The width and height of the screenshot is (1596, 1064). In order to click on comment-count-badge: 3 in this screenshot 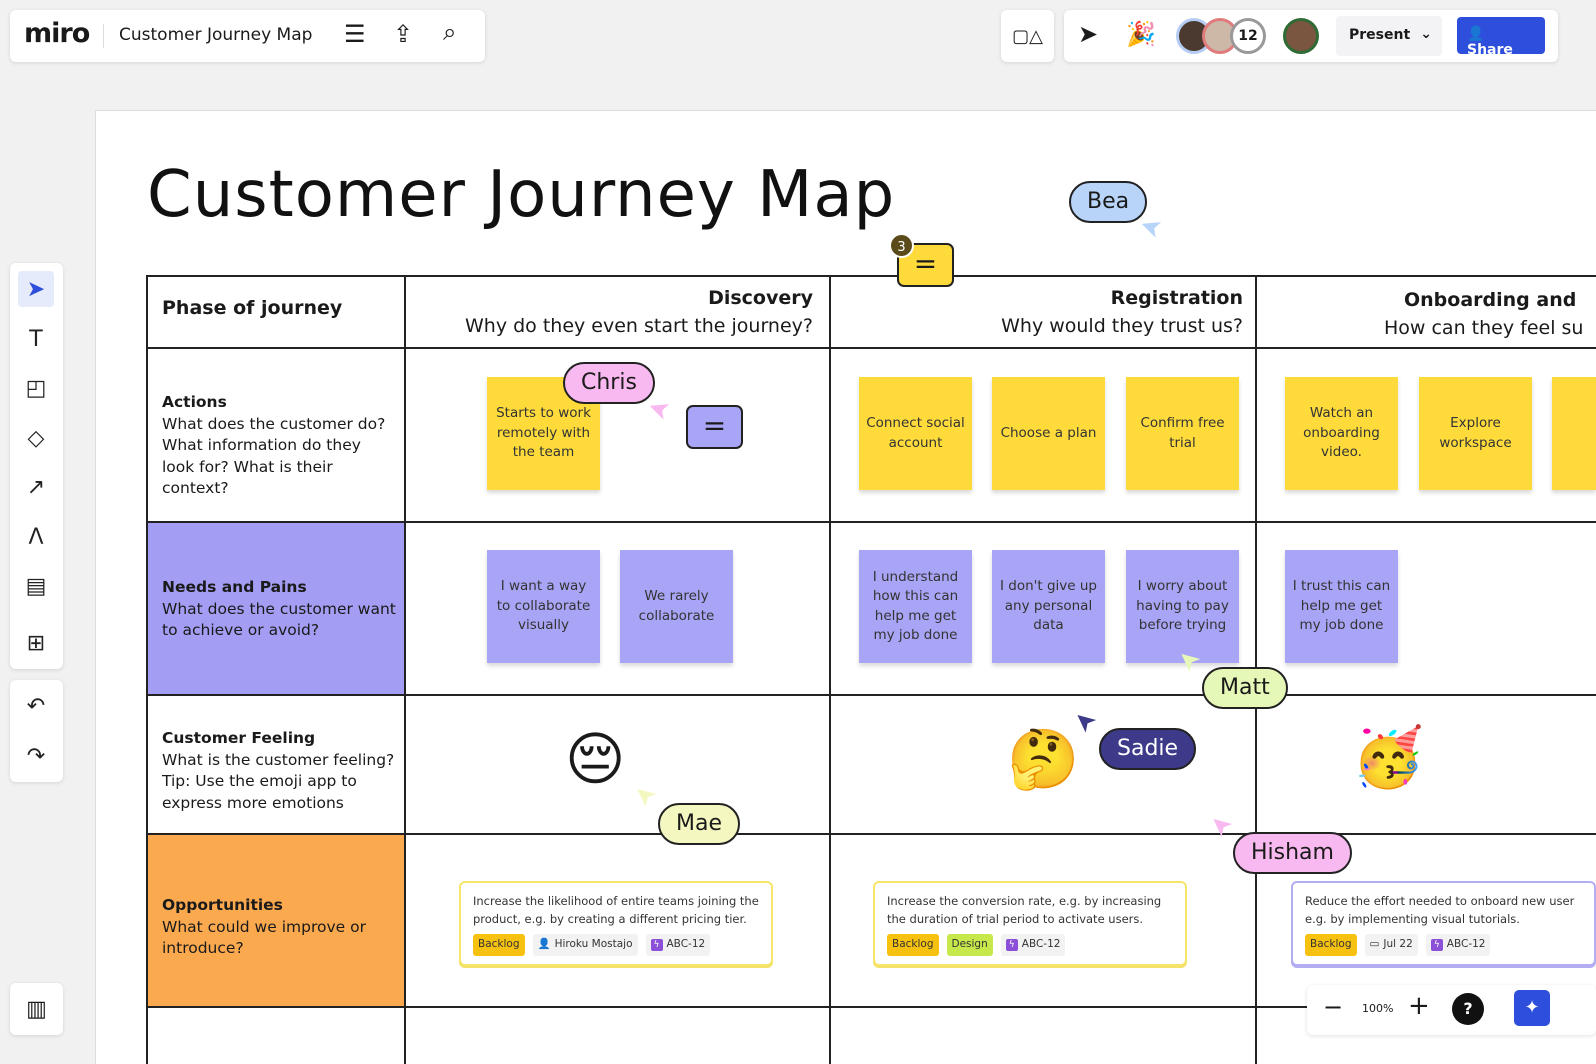, I will do `click(901, 245)`.